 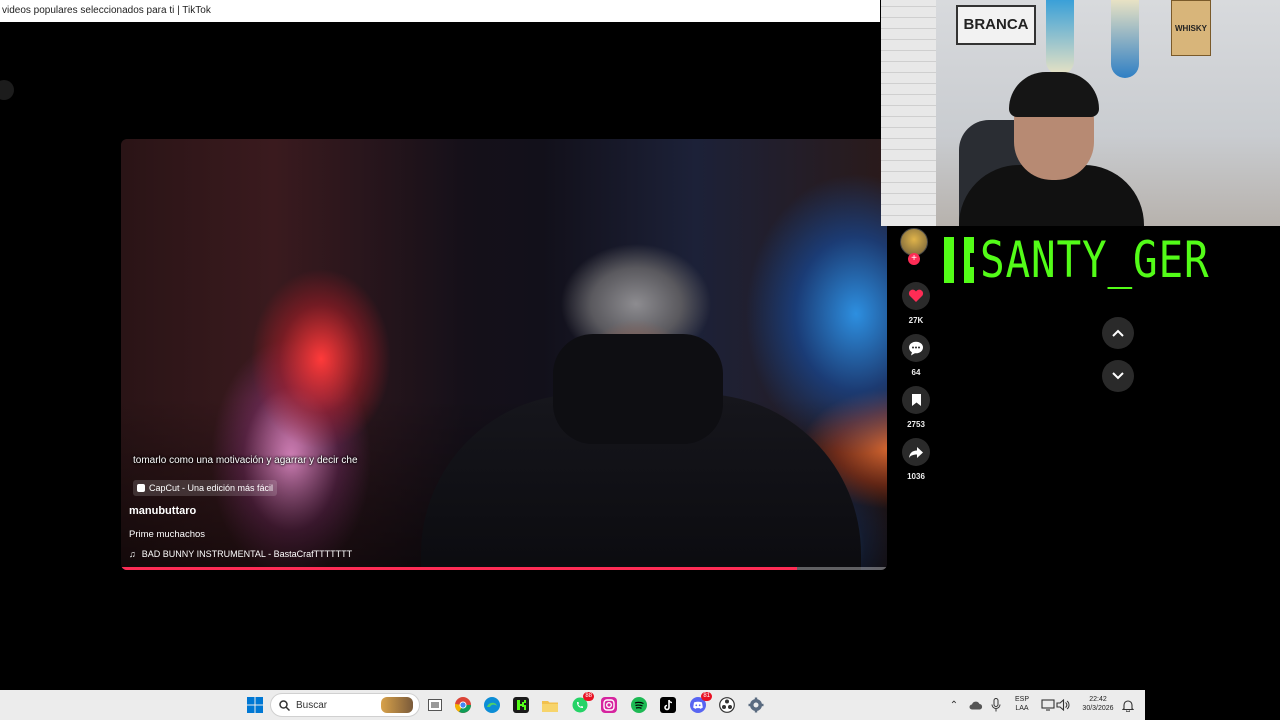 I want to click on obs-icon, so click(x=727, y=705).